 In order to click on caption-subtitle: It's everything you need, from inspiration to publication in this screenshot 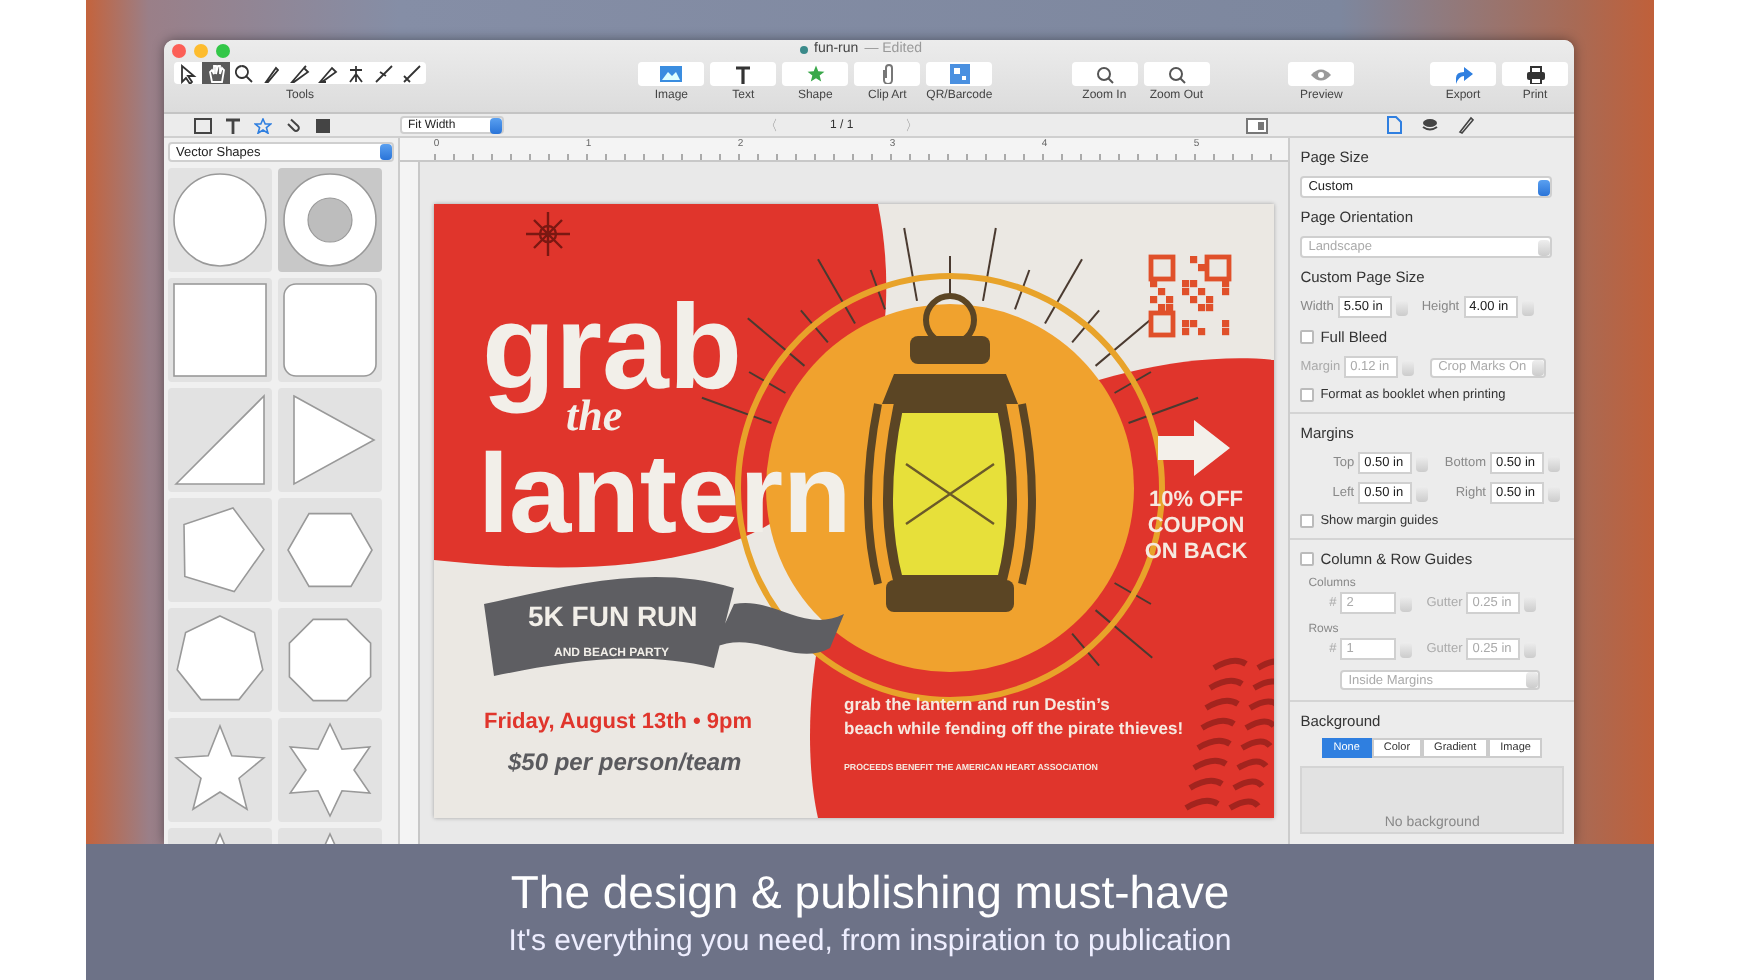, I will do `click(870, 941)`.